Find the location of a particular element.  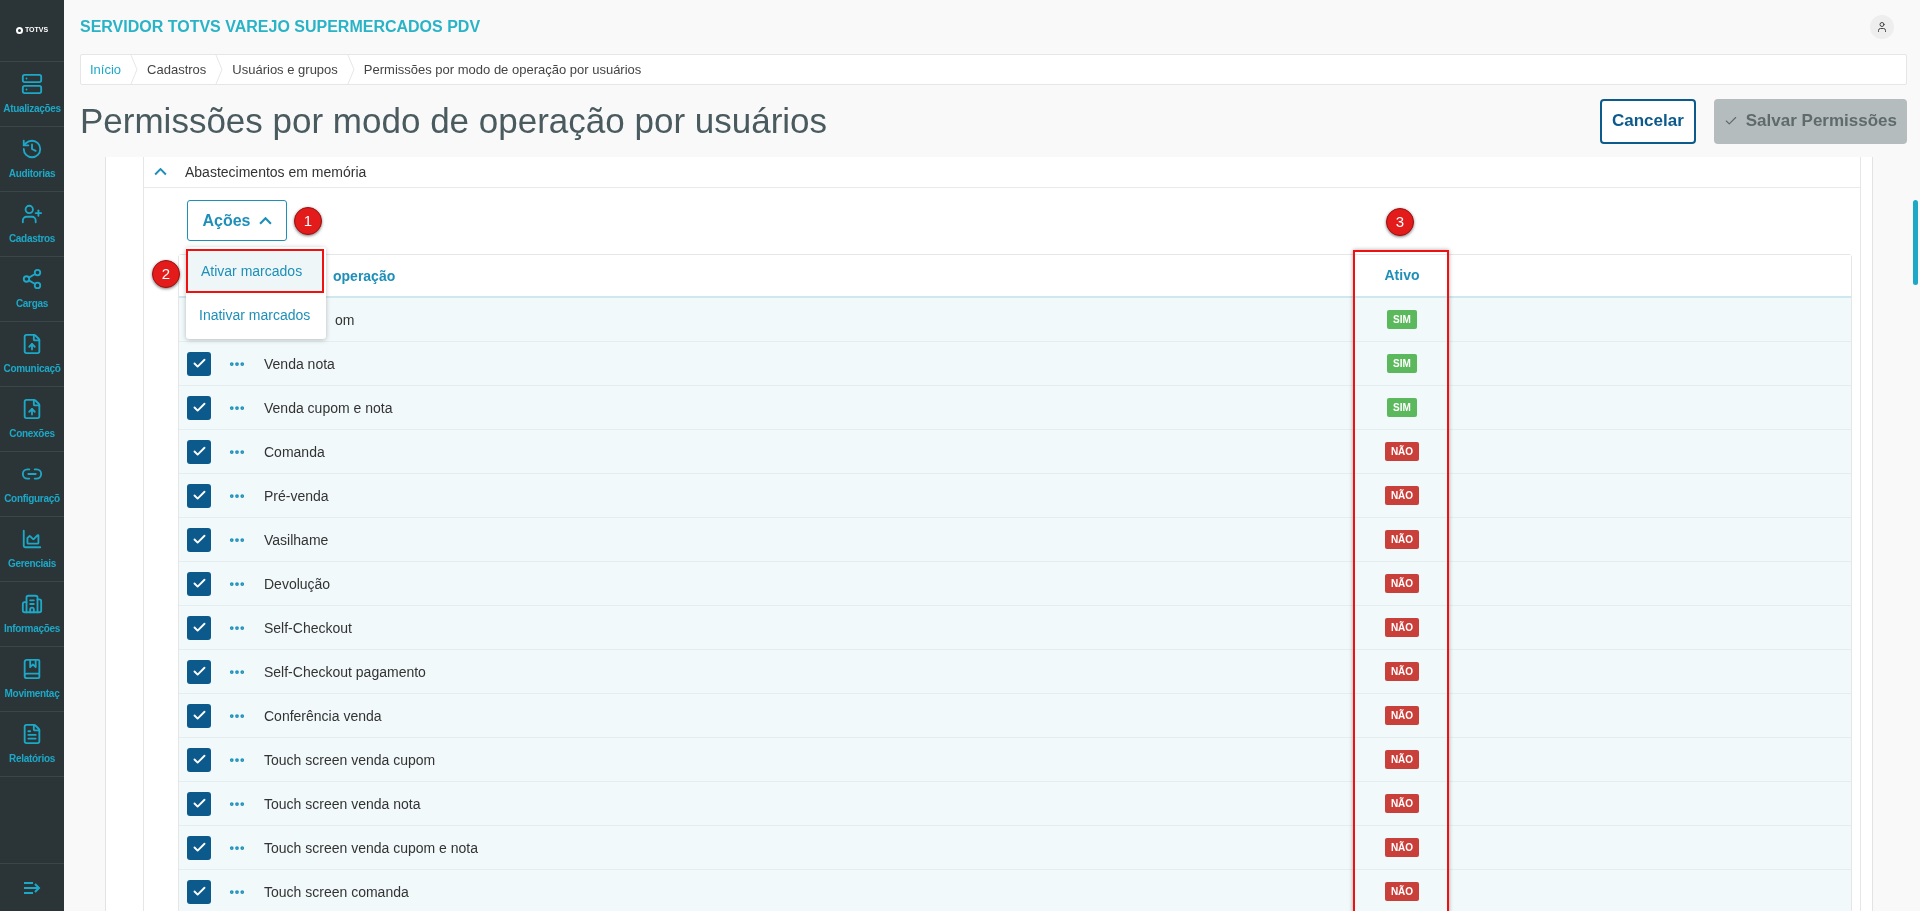

area-chart-icon is located at coordinates (32, 538).